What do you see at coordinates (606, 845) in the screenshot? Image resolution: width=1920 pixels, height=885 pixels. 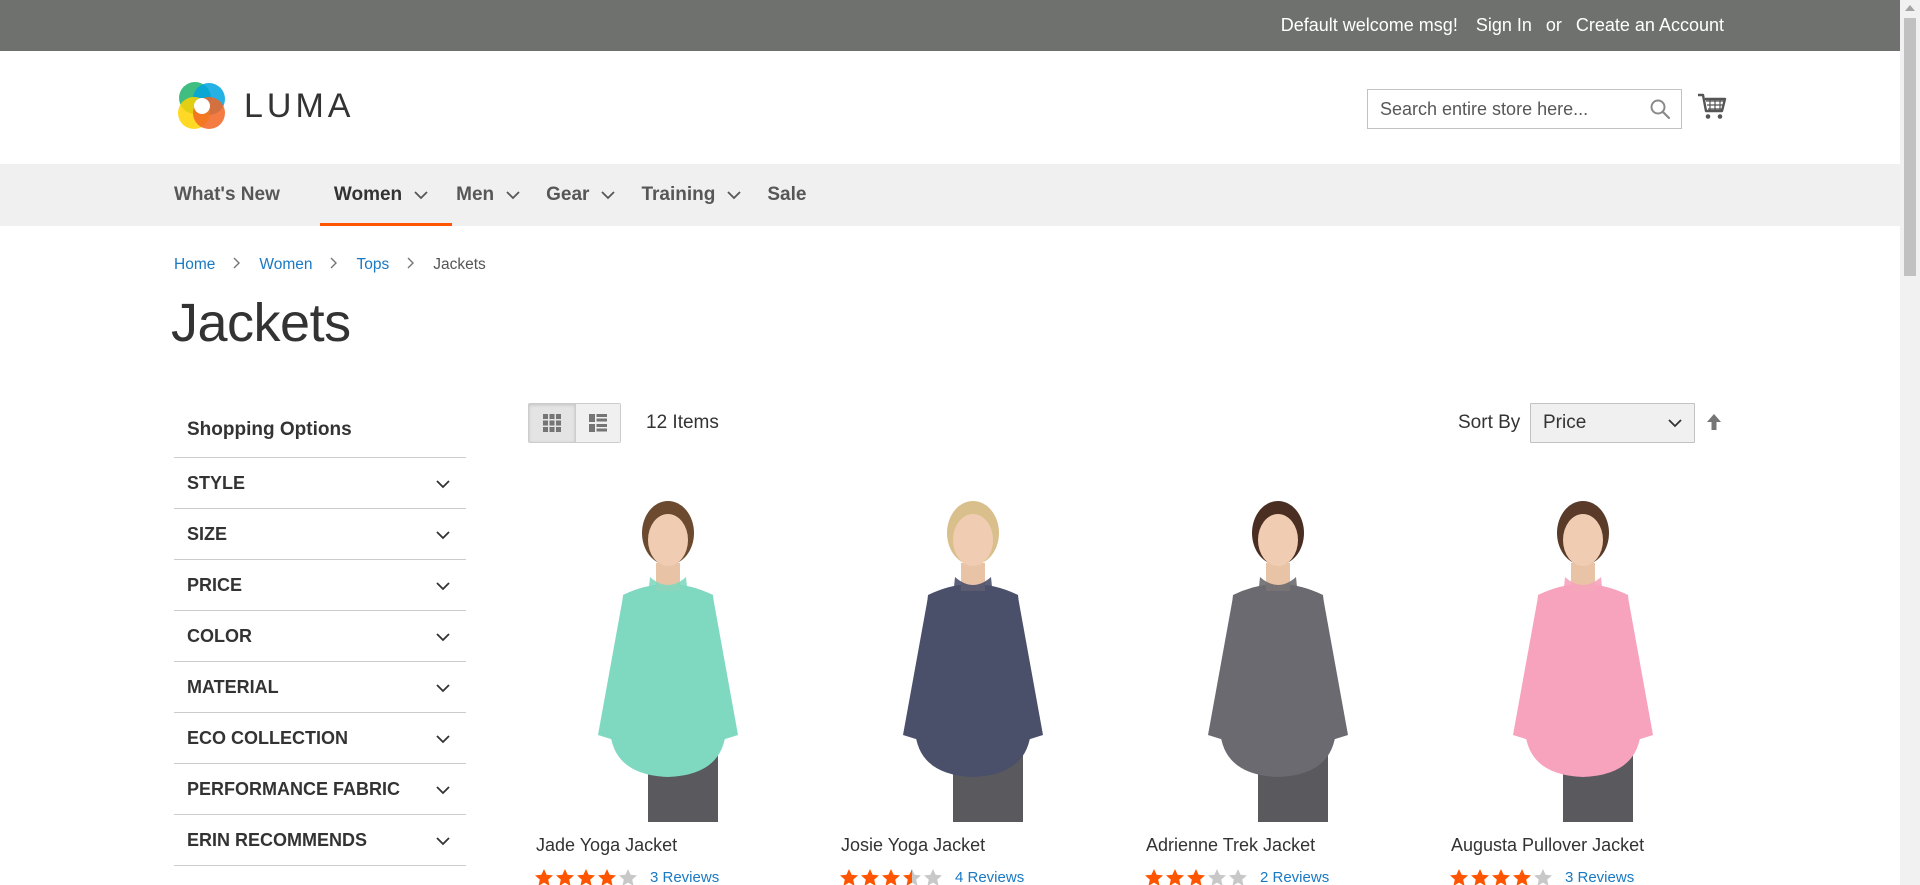 I see `product-name: Jade Yoga Jacket` at bounding box center [606, 845].